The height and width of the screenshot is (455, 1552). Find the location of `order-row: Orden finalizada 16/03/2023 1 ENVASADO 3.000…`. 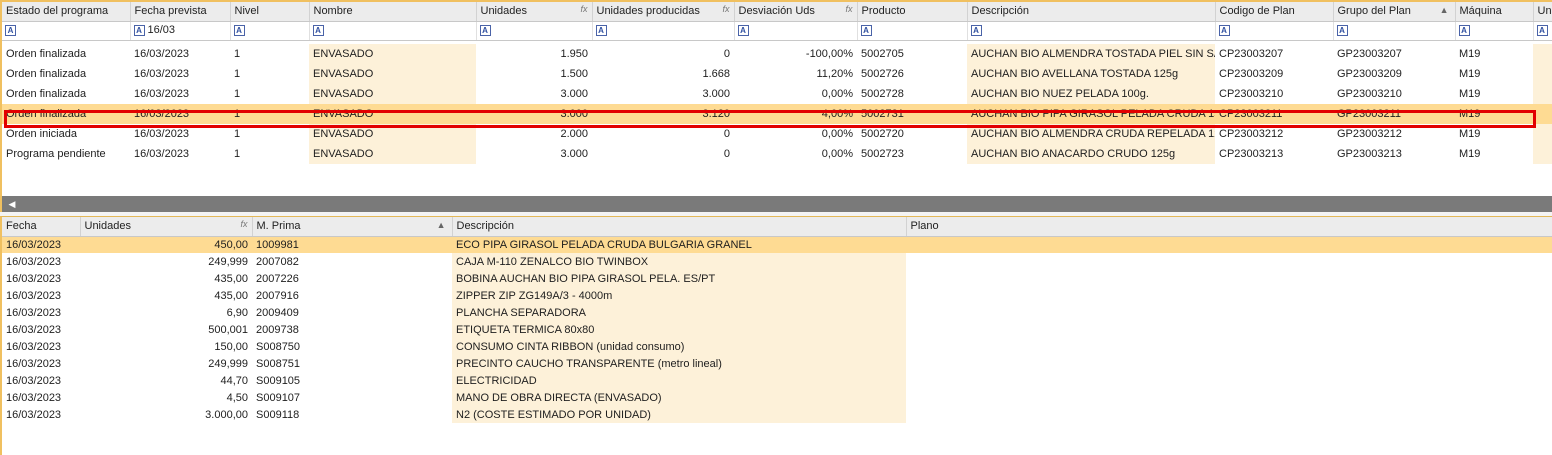

order-row: Orden finalizada 16/03/2023 1 ENVASADO 3.000… is located at coordinates (777, 114).